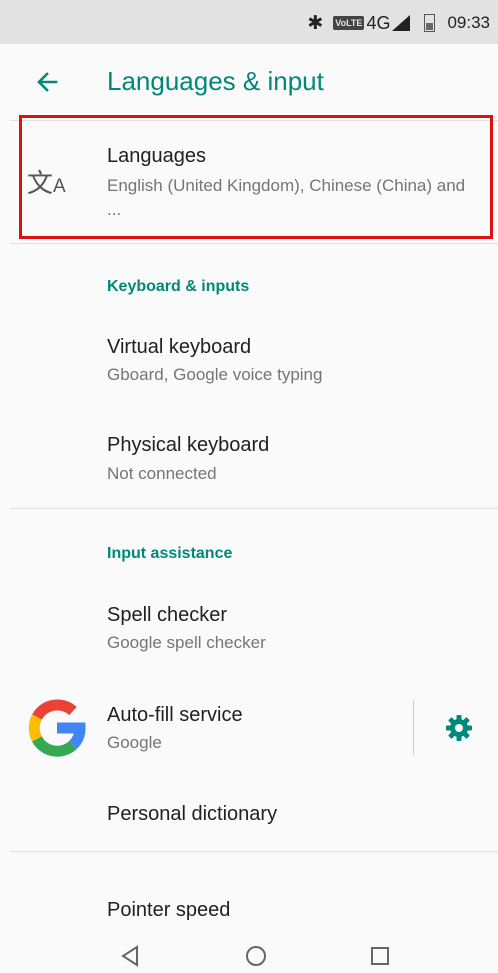  What do you see at coordinates (378, 22) in the screenshot?
I see `network-type: 4G` at bounding box center [378, 22].